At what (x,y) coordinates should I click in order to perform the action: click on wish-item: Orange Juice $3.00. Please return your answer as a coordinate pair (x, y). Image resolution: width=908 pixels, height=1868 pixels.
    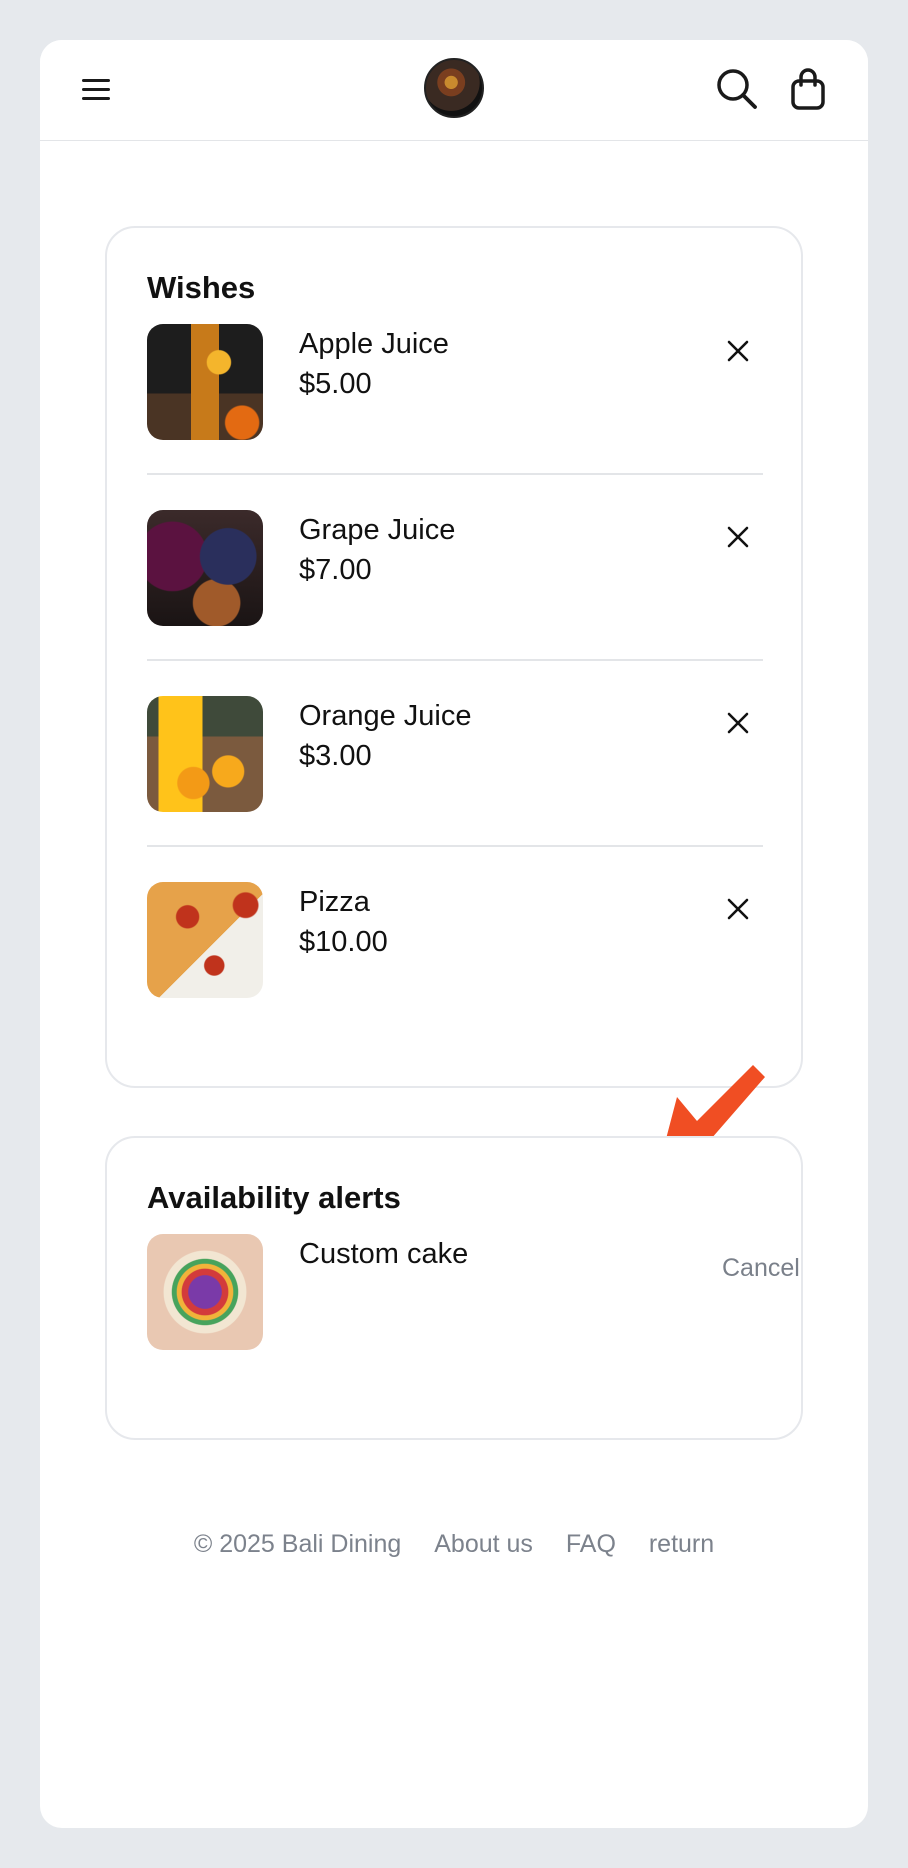
    Looking at the image, I should click on (455, 789).